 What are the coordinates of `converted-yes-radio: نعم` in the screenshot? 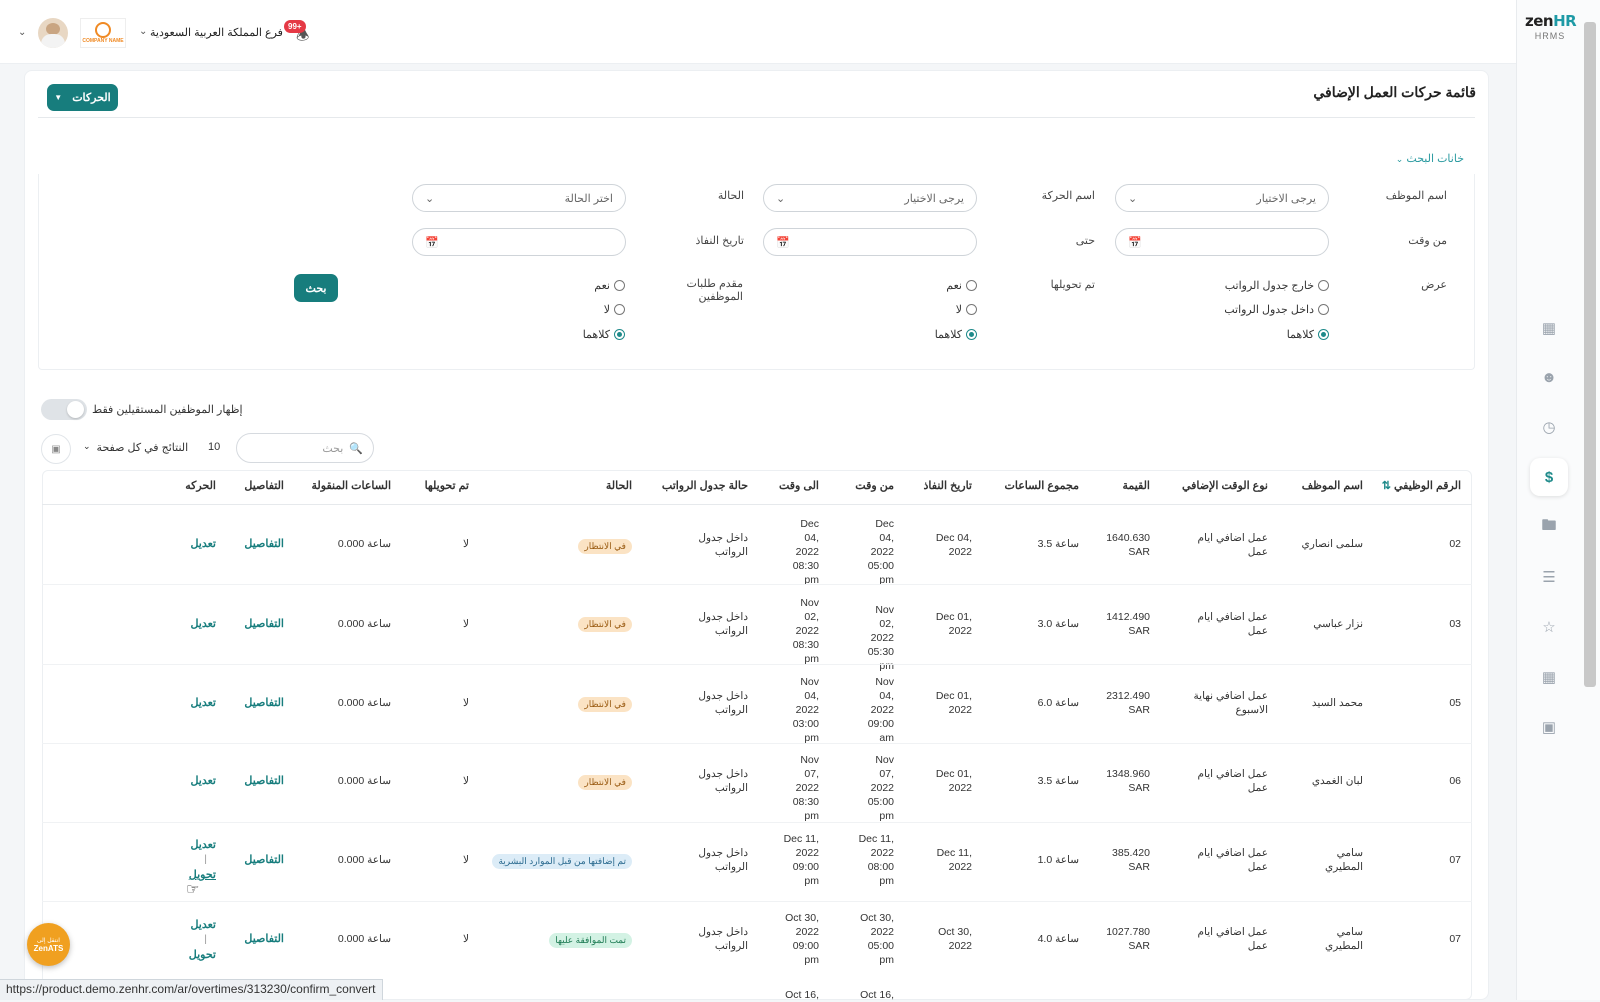 It's located at (961, 285).